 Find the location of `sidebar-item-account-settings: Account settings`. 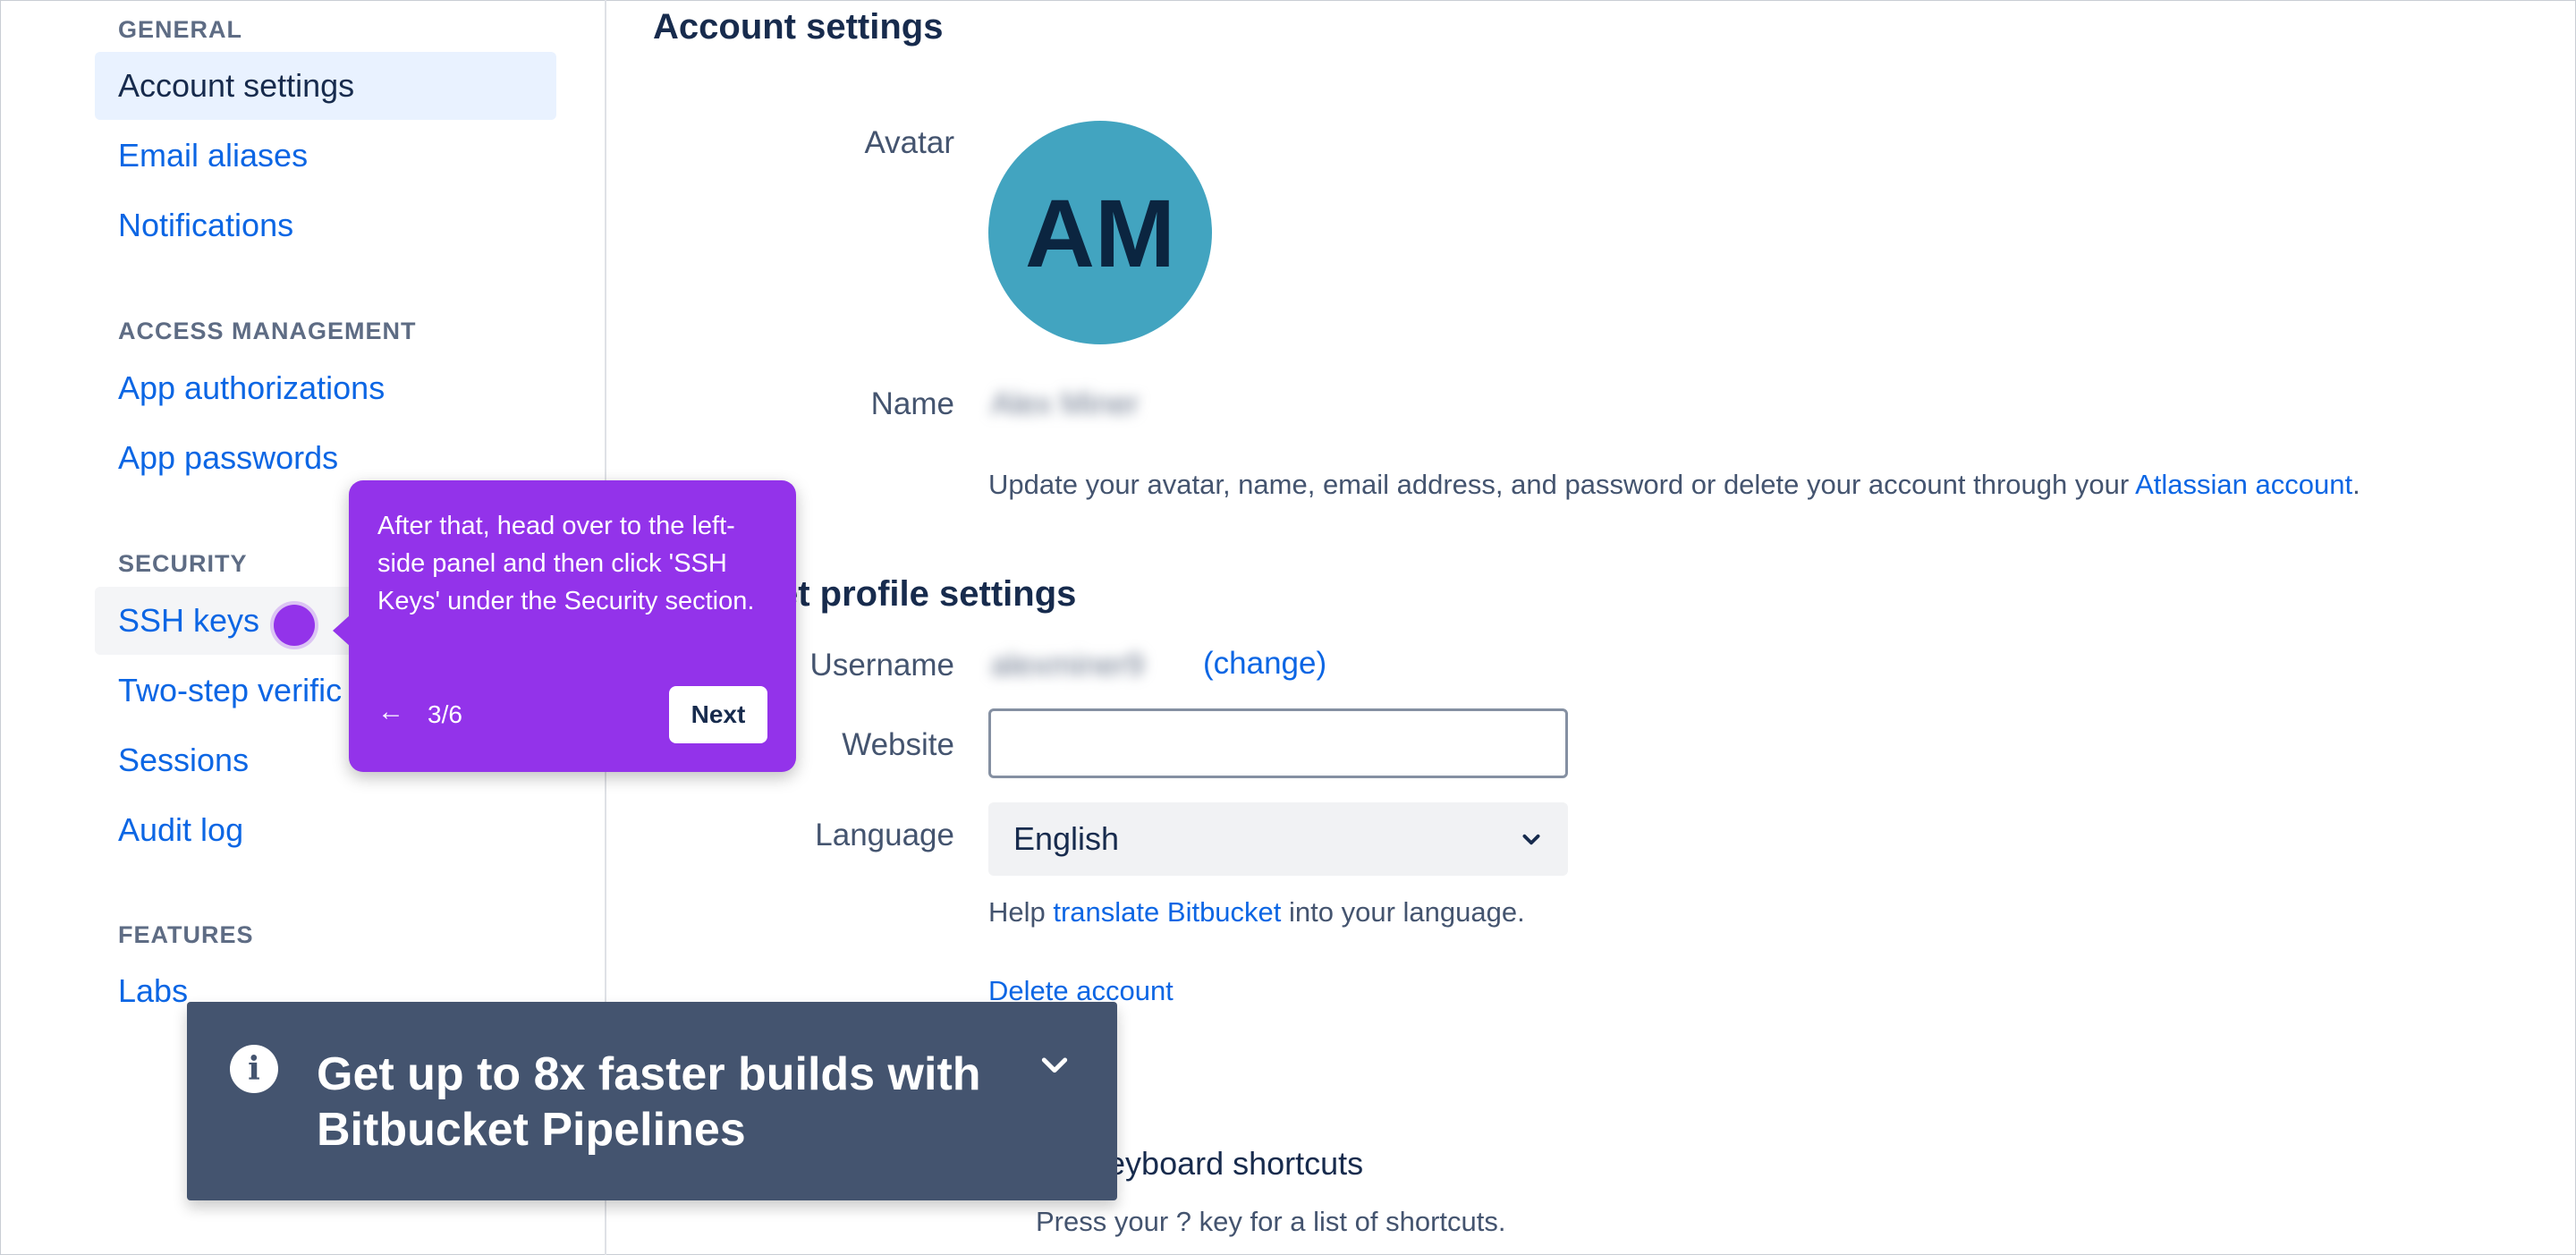

sidebar-item-account-settings: Account settings is located at coordinates (325, 86).